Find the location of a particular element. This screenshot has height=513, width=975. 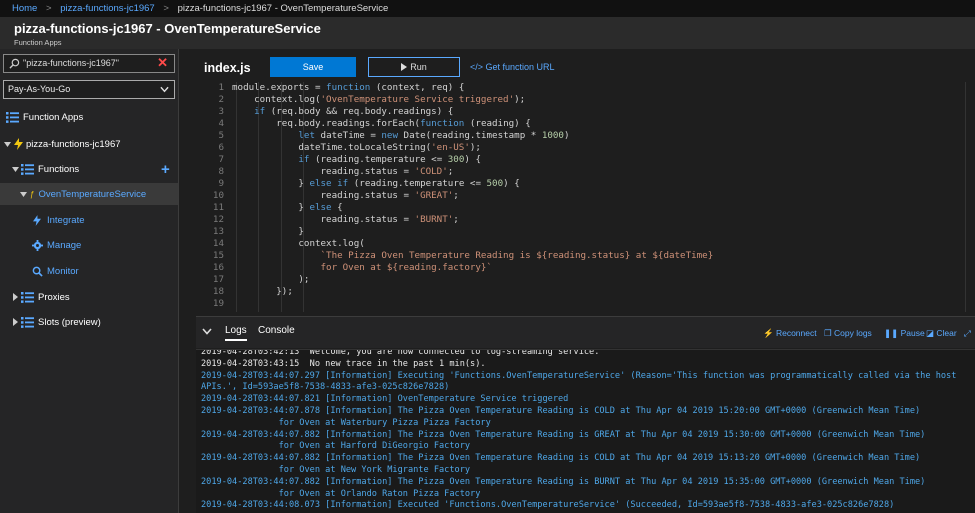

code-text: } else { is located at coordinates (287, 207).